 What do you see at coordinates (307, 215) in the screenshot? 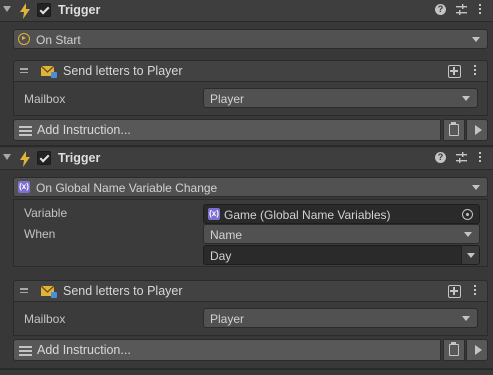
I see `variable-value: Game (Global Name Variables)` at bounding box center [307, 215].